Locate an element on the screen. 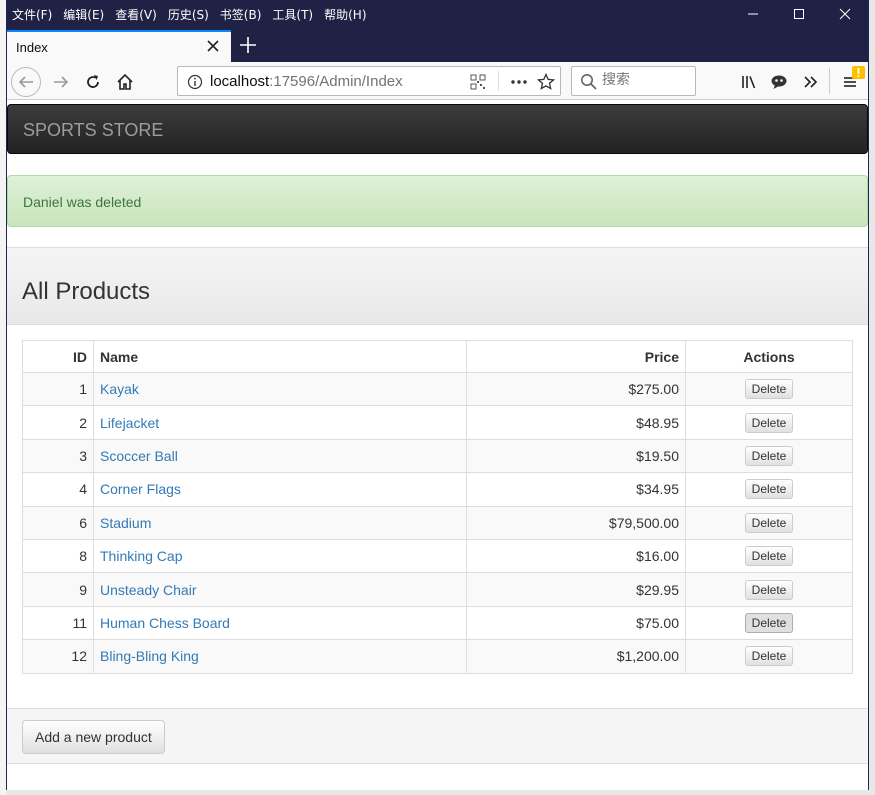 The image size is (875, 795). search-input is located at coordinates (647, 80).